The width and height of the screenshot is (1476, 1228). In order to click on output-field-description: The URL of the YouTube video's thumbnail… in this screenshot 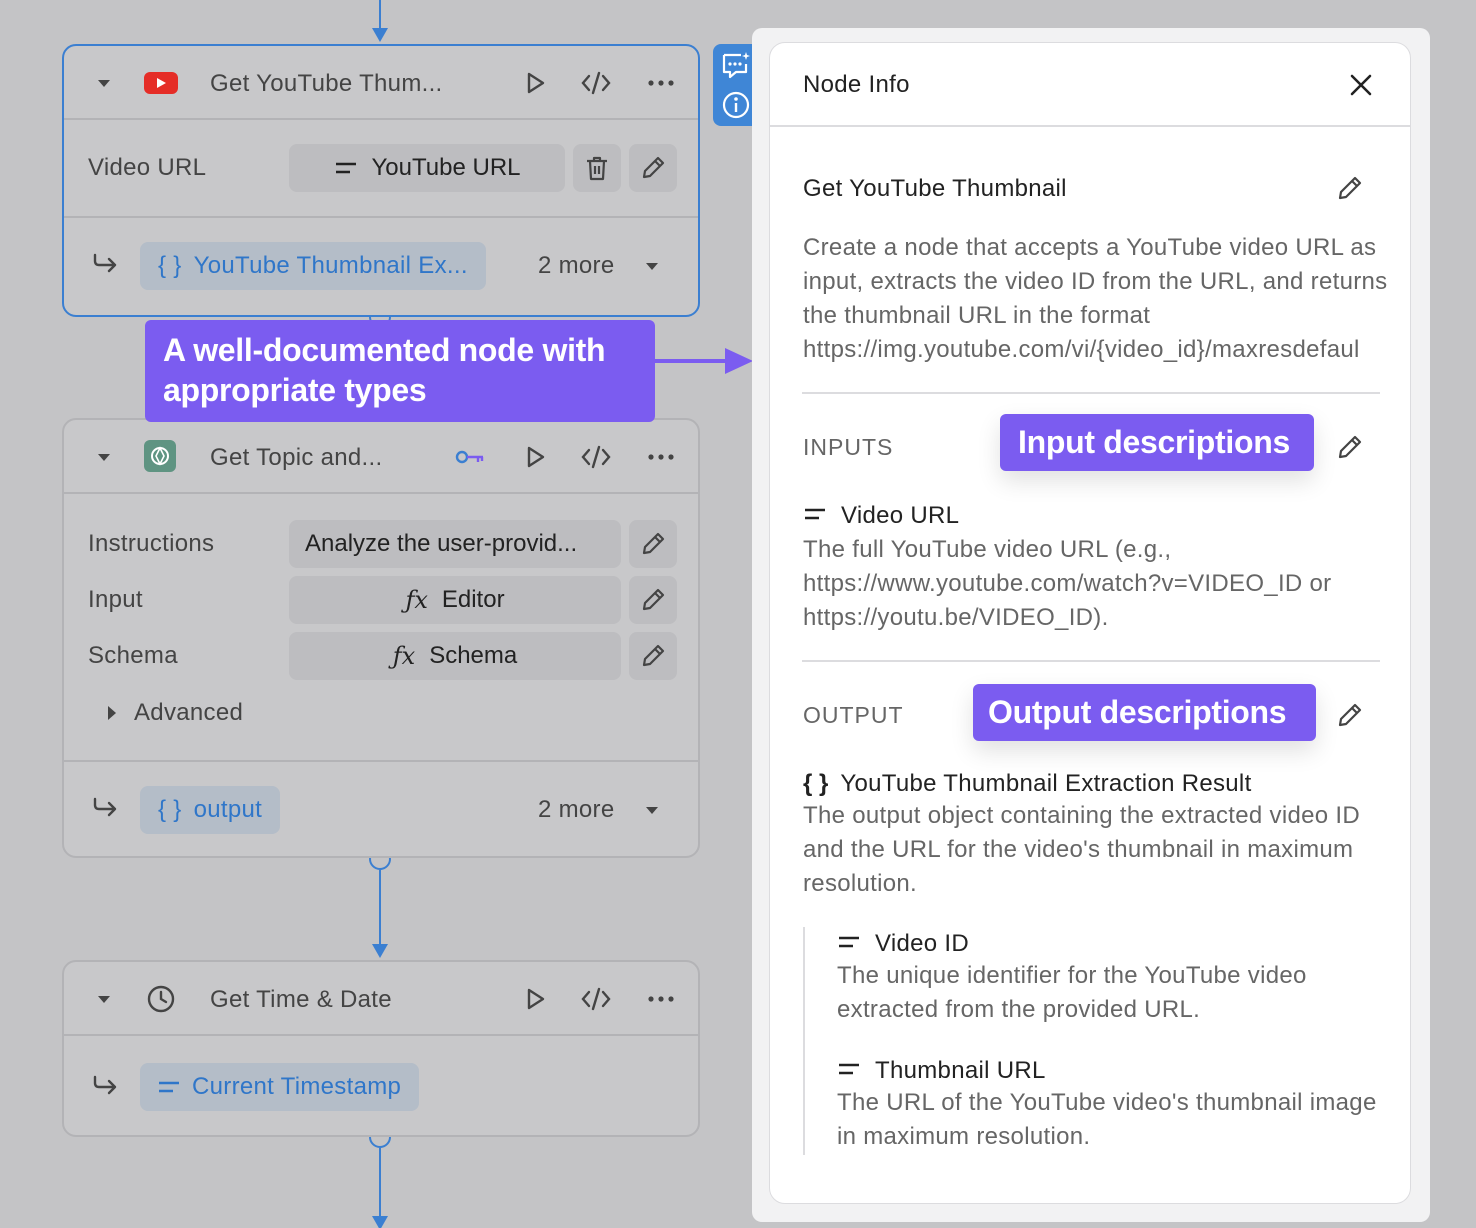, I will do `click(1107, 1119)`.